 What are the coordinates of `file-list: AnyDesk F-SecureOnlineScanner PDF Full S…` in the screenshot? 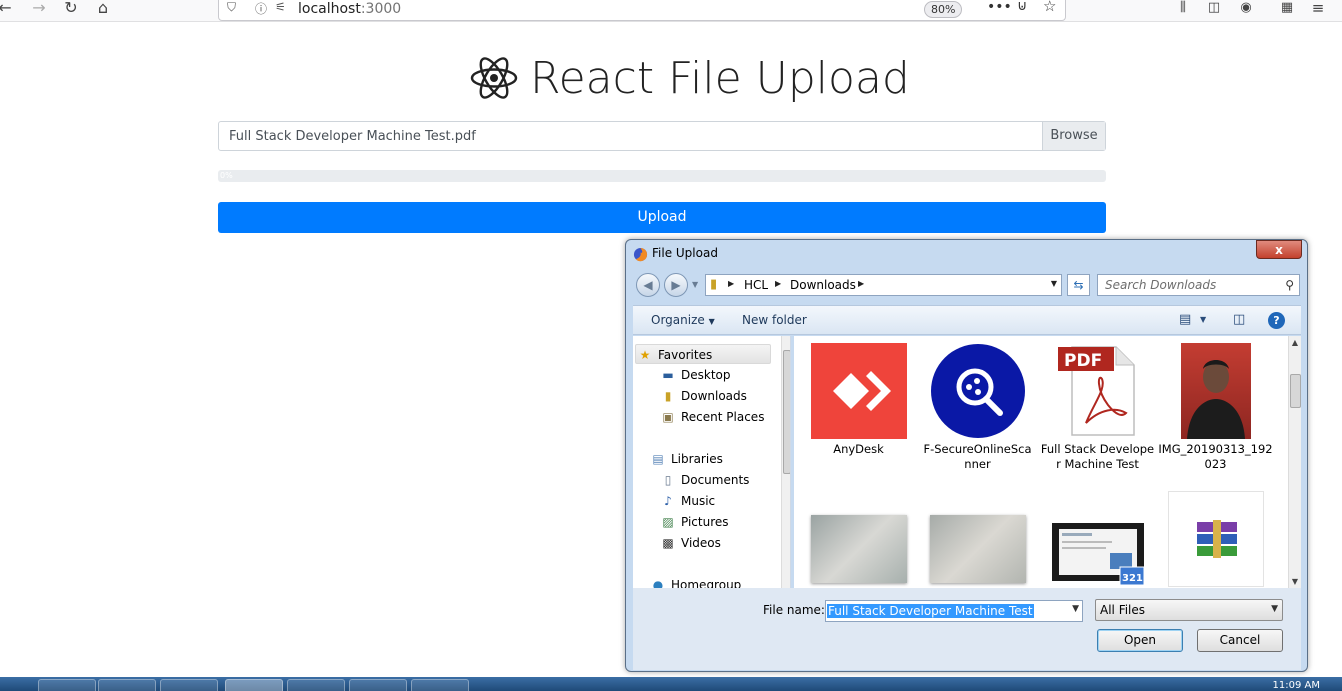 It's located at (1047, 462).